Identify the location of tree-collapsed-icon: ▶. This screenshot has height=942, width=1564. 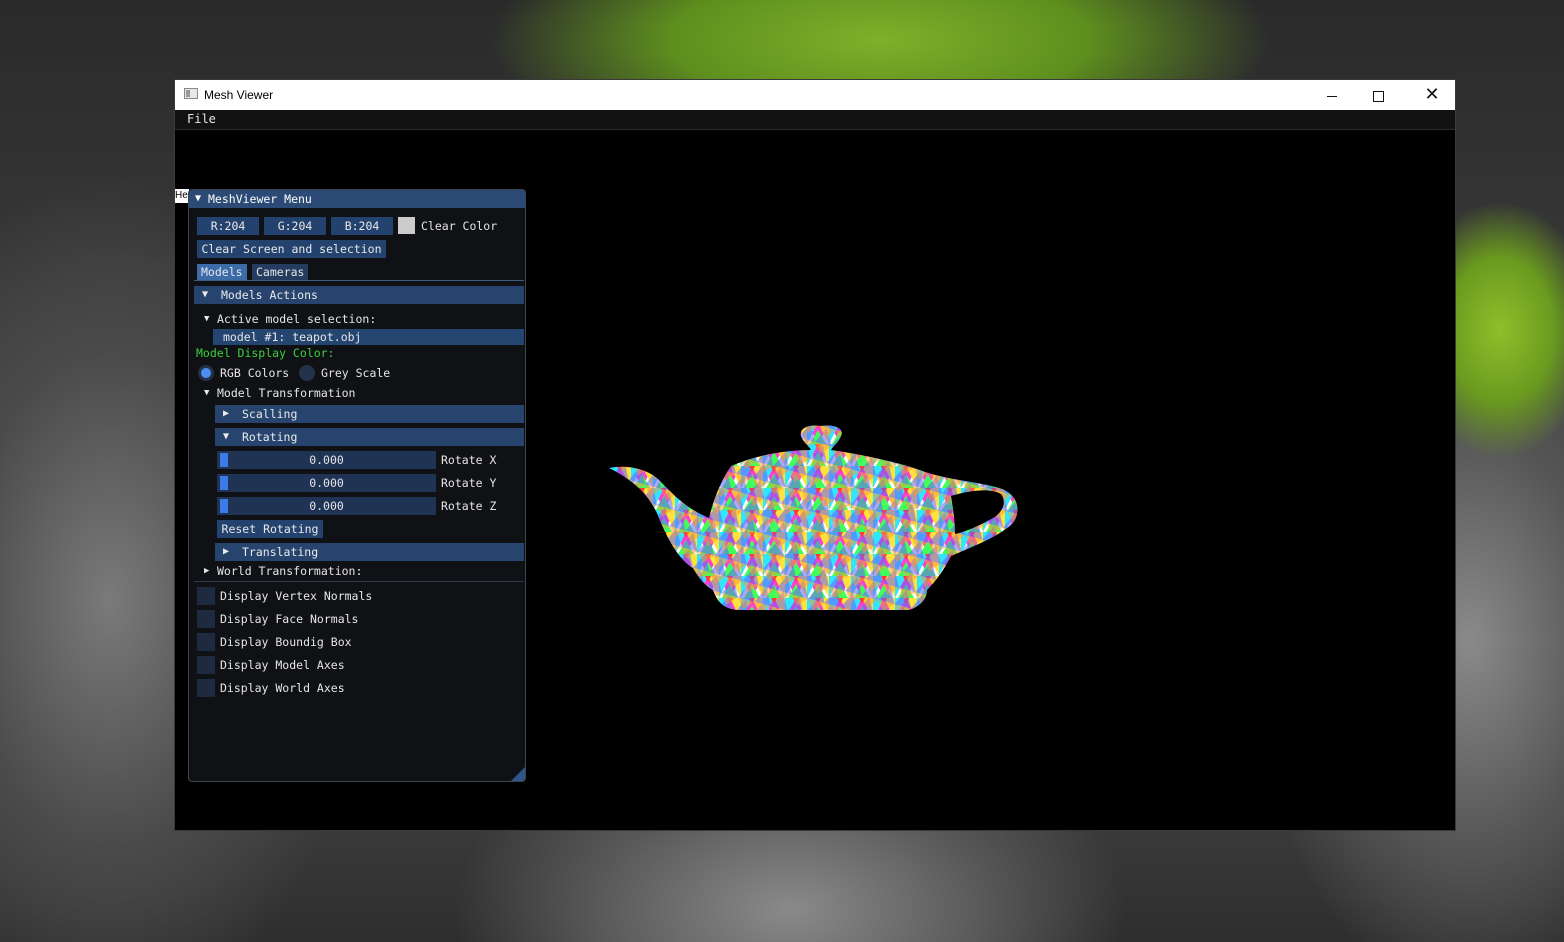
(206, 571).